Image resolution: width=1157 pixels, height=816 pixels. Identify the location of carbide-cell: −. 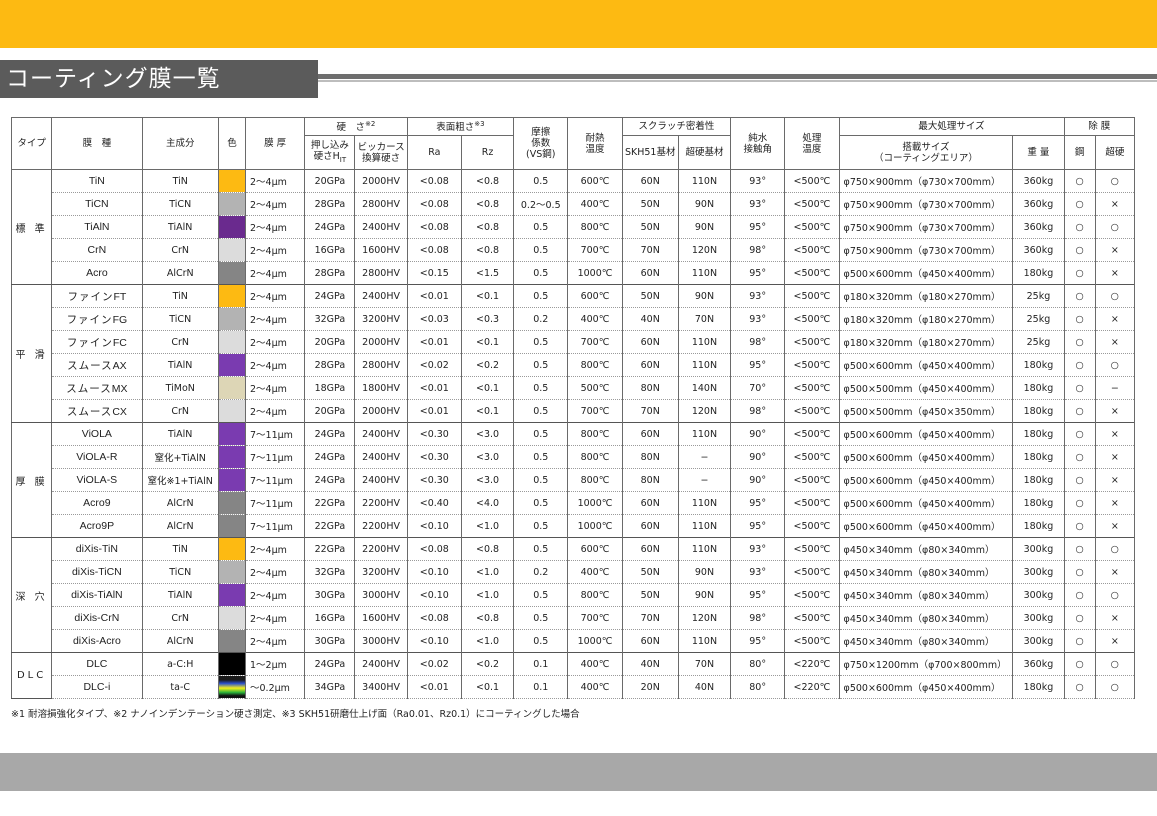
(704, 480).